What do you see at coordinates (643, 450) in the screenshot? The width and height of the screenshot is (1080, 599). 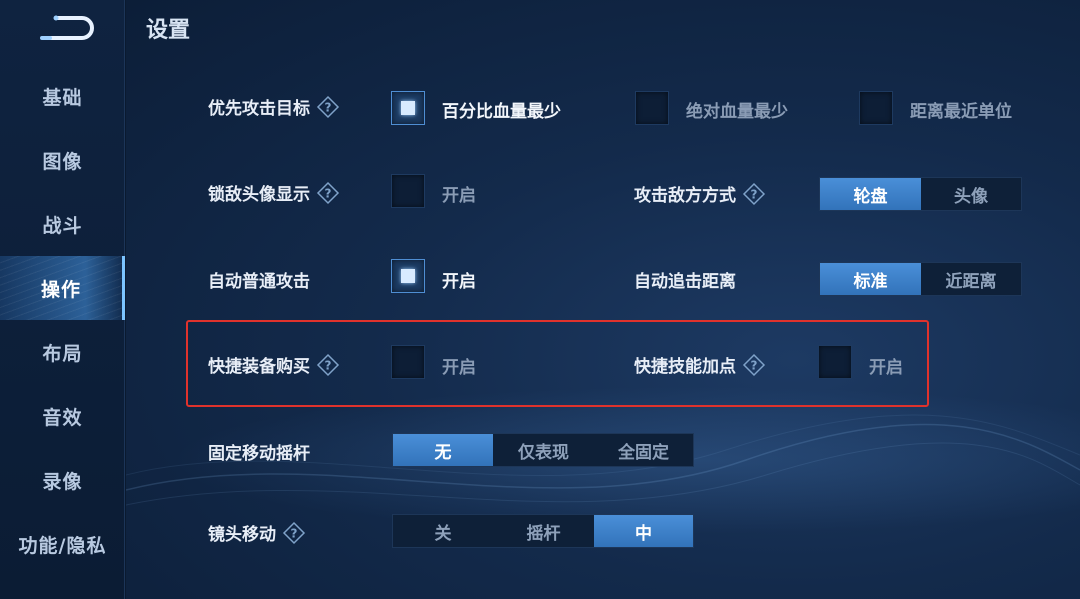 I see `fixed-joystick-option-full: 全固定` at bounding box center [643, 450].